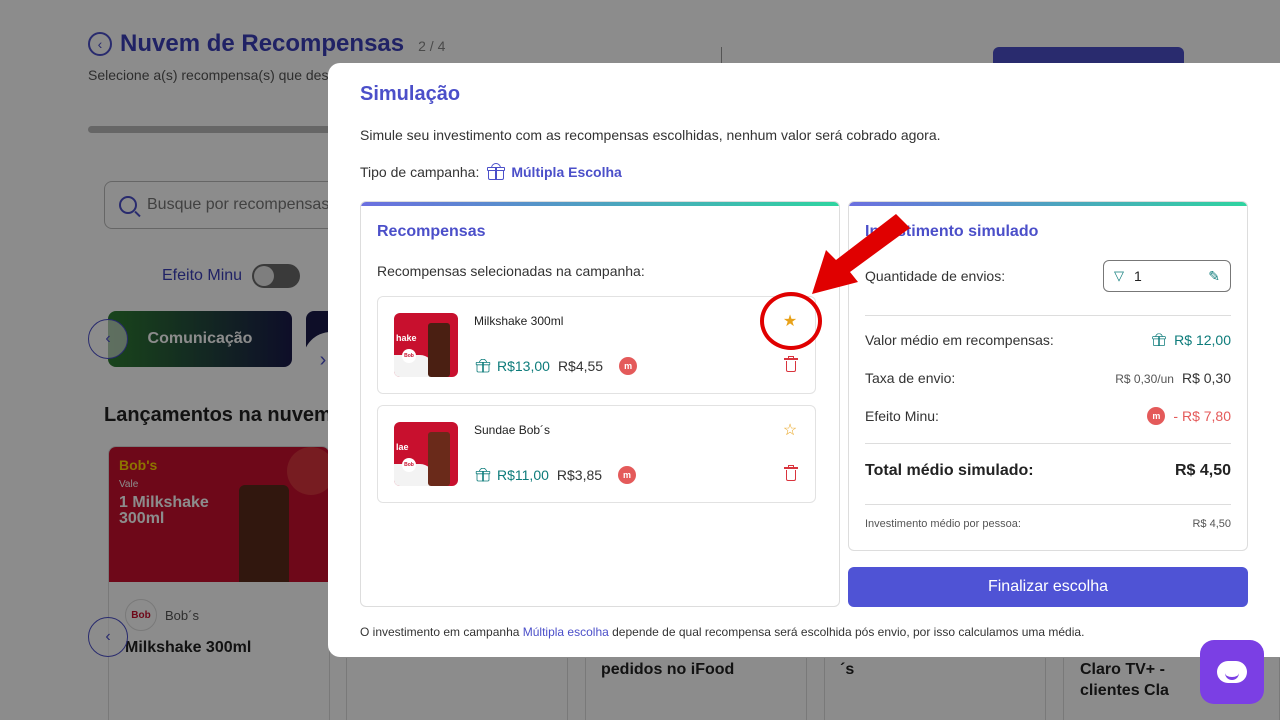  I want to click on reward-prices: R$13,00 R$4,55 m, so click(556, 366).